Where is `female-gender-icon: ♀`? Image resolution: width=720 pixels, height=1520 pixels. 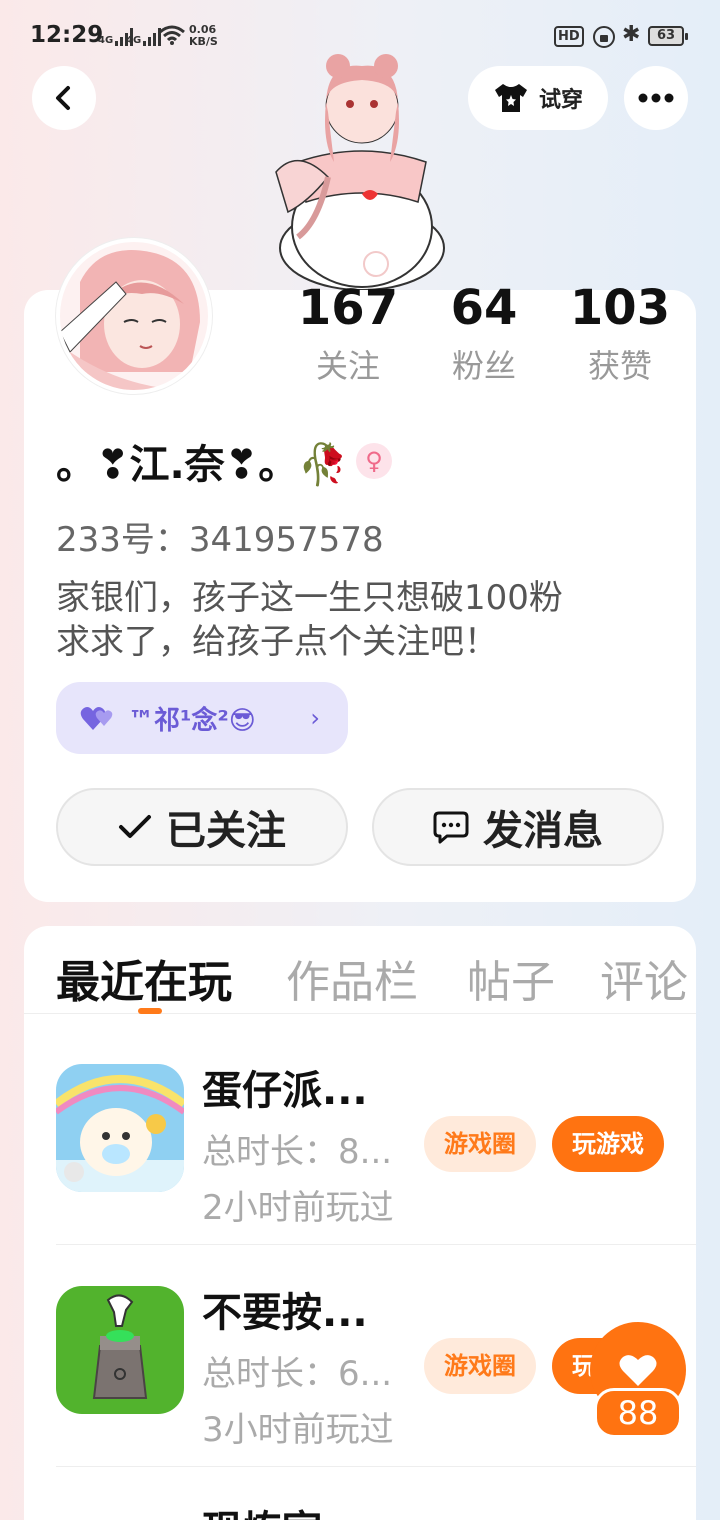
female-gender-icon: ♀ is located at coordinates (374, 461).